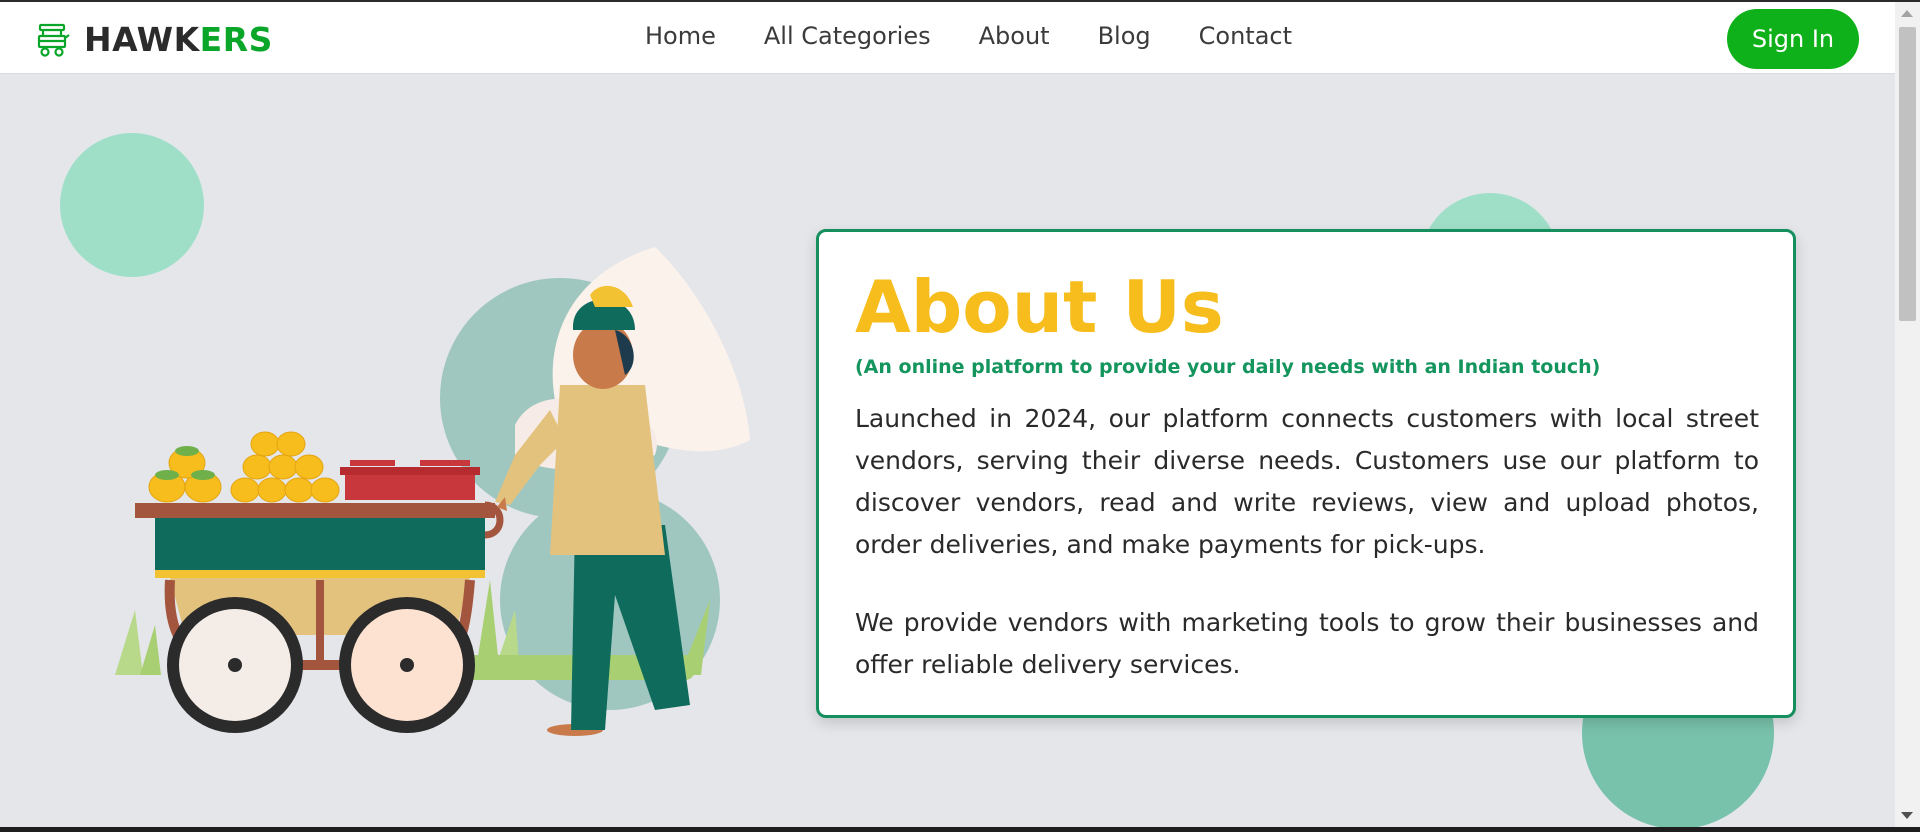 This screenshot has height=832, width=1920. I want to click on about-title: About Us, so click(1039, 307).